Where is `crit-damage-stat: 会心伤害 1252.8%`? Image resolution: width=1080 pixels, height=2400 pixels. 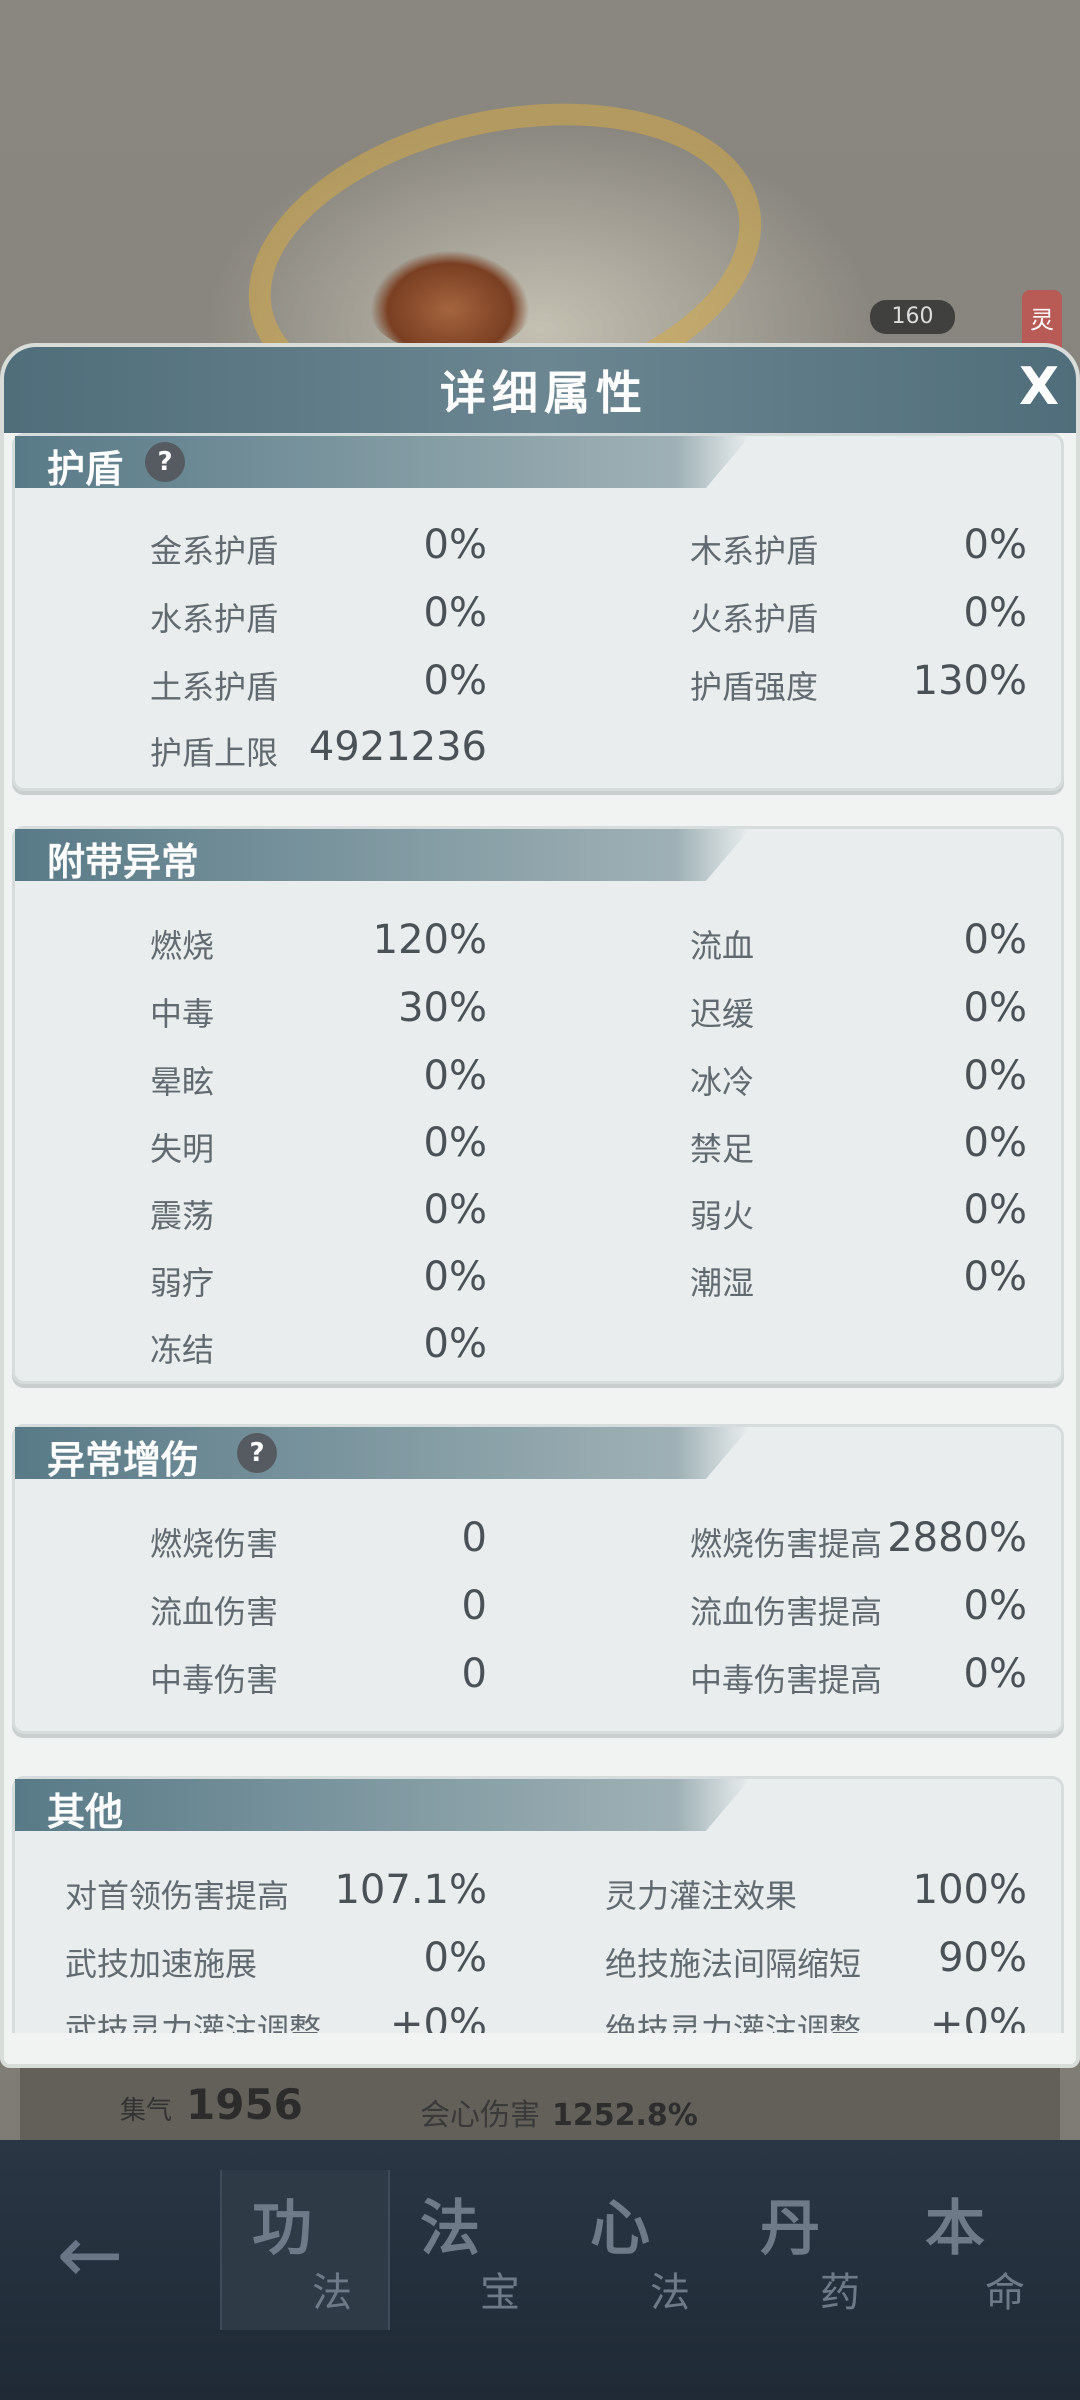
crit-damage-stat: 会心伤害 1252.8% is located at coordinates (559, 2112).